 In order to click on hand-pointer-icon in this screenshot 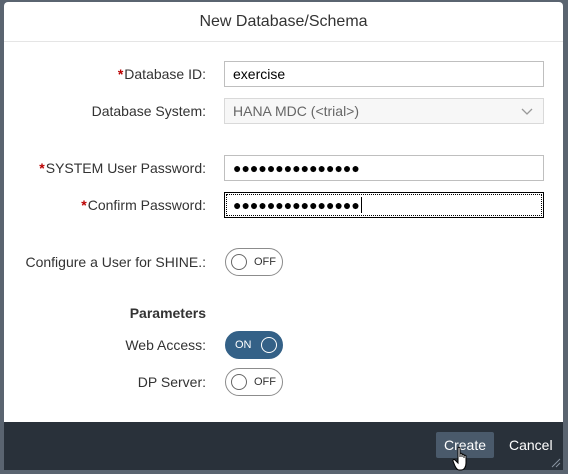, I will do `click(459, 458)`.